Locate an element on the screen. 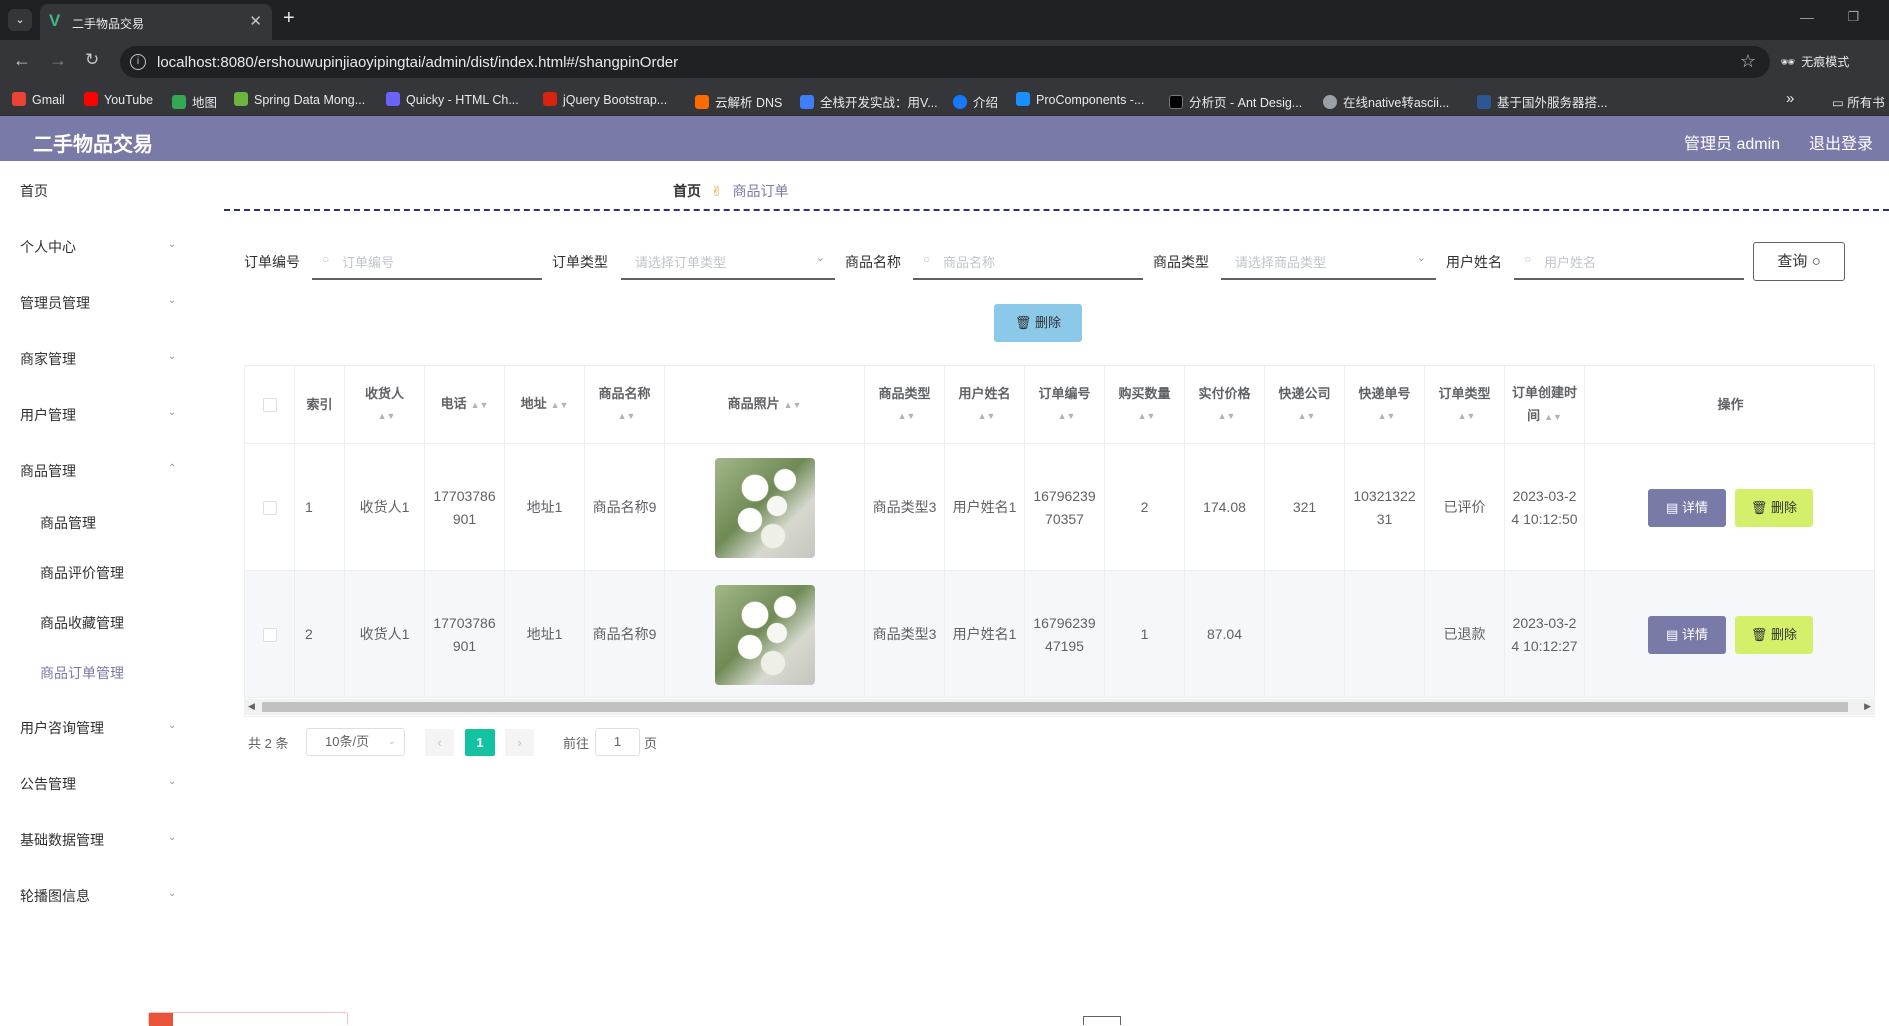  goto-page-input: 1 is located at coordinates (617, 742).